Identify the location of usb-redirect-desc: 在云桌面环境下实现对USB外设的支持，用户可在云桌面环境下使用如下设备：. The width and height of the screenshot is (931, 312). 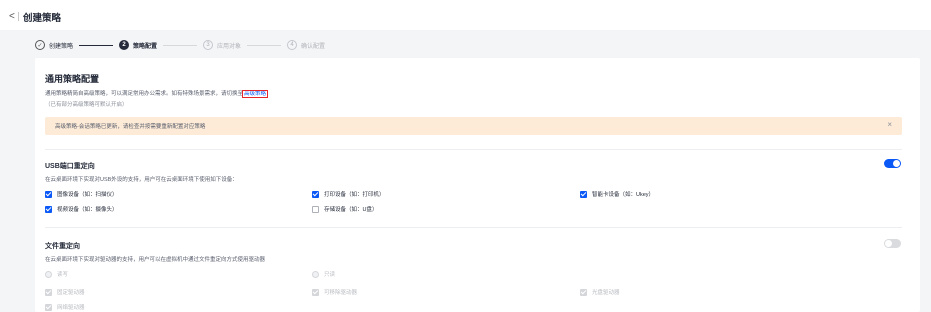
(141, 180).